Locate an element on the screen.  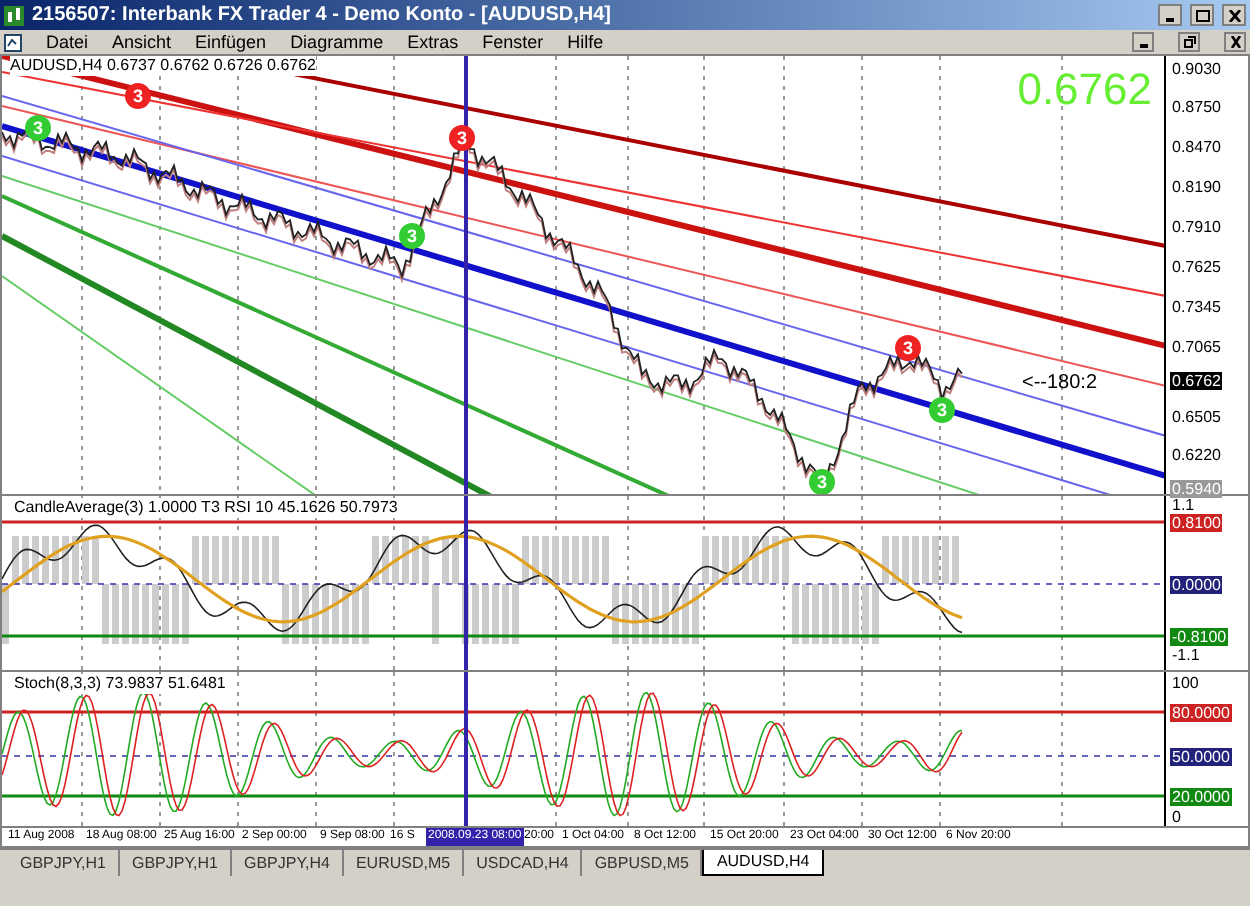
axis-label: 0.8100 is located at coordinates (1196, 523).